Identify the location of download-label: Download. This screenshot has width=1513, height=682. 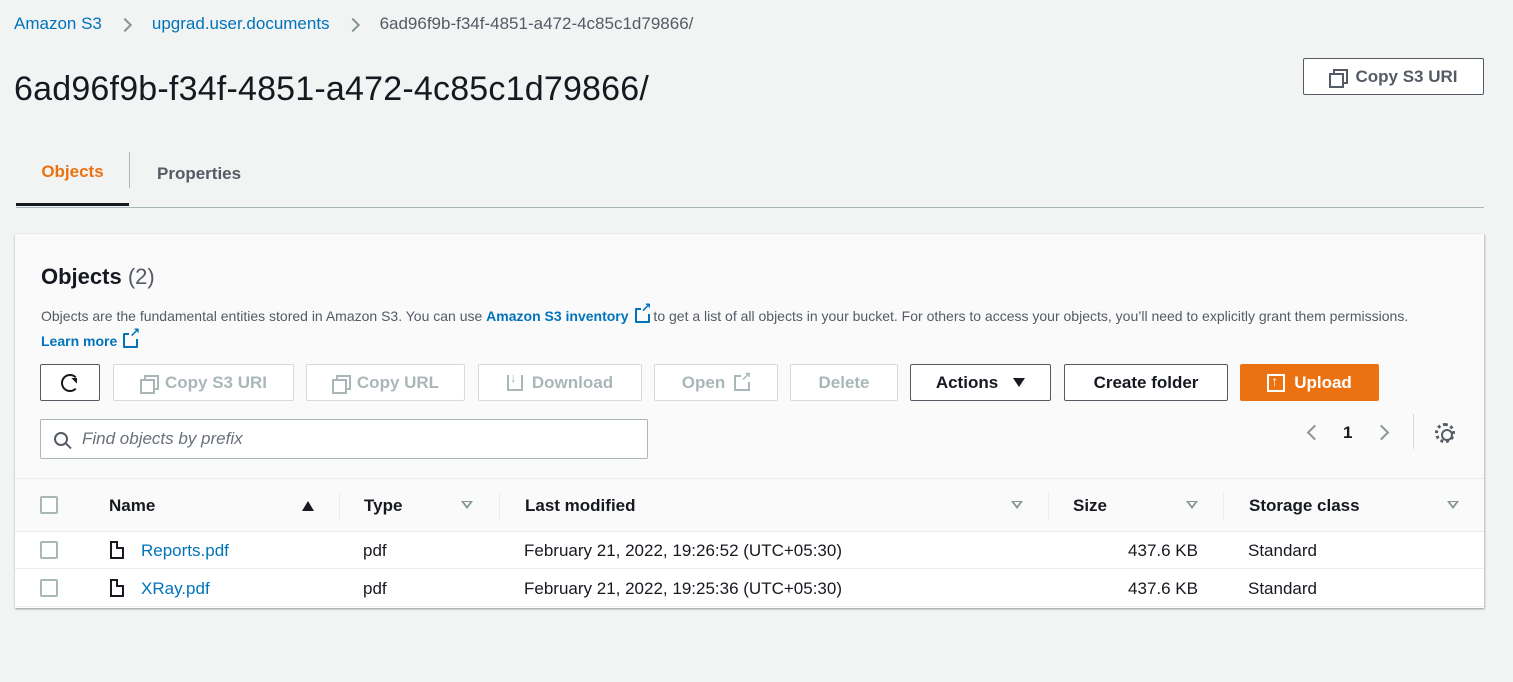
(572, 382).